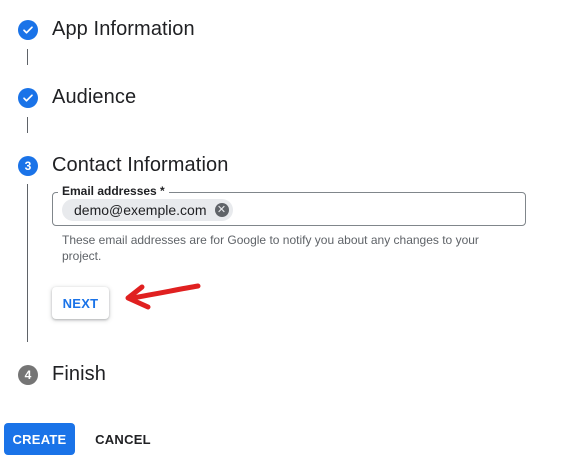  What do you see at coordinates (140, 165) in the screenshot?
I see `step-3-title: Contact Information` at bounding box center [140, 165].